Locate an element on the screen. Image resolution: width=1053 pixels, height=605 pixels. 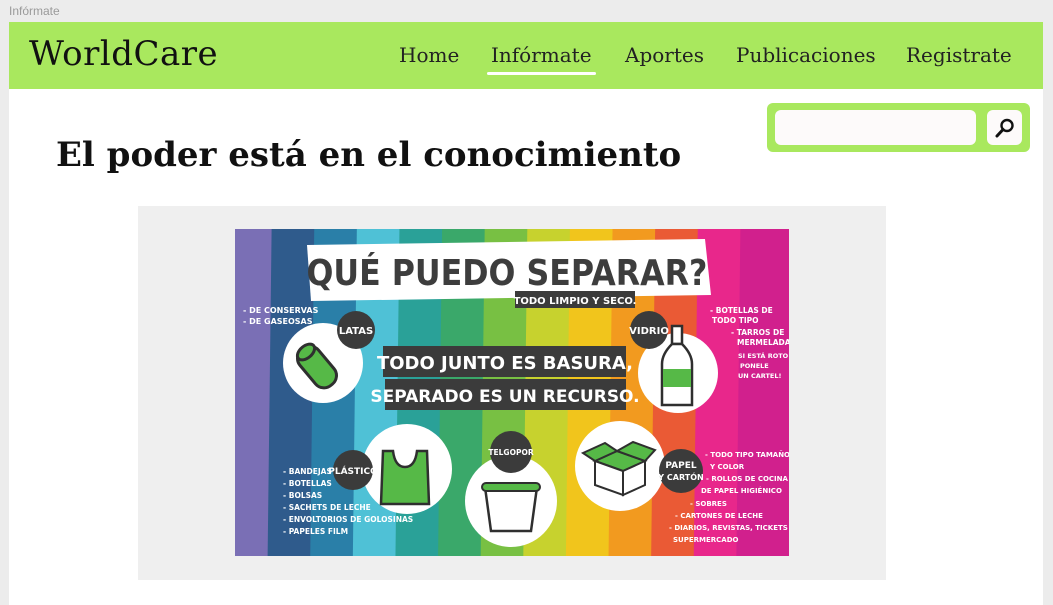
plastico-item: - SACHETS DE LECHE is located at coordinates (327, 507).